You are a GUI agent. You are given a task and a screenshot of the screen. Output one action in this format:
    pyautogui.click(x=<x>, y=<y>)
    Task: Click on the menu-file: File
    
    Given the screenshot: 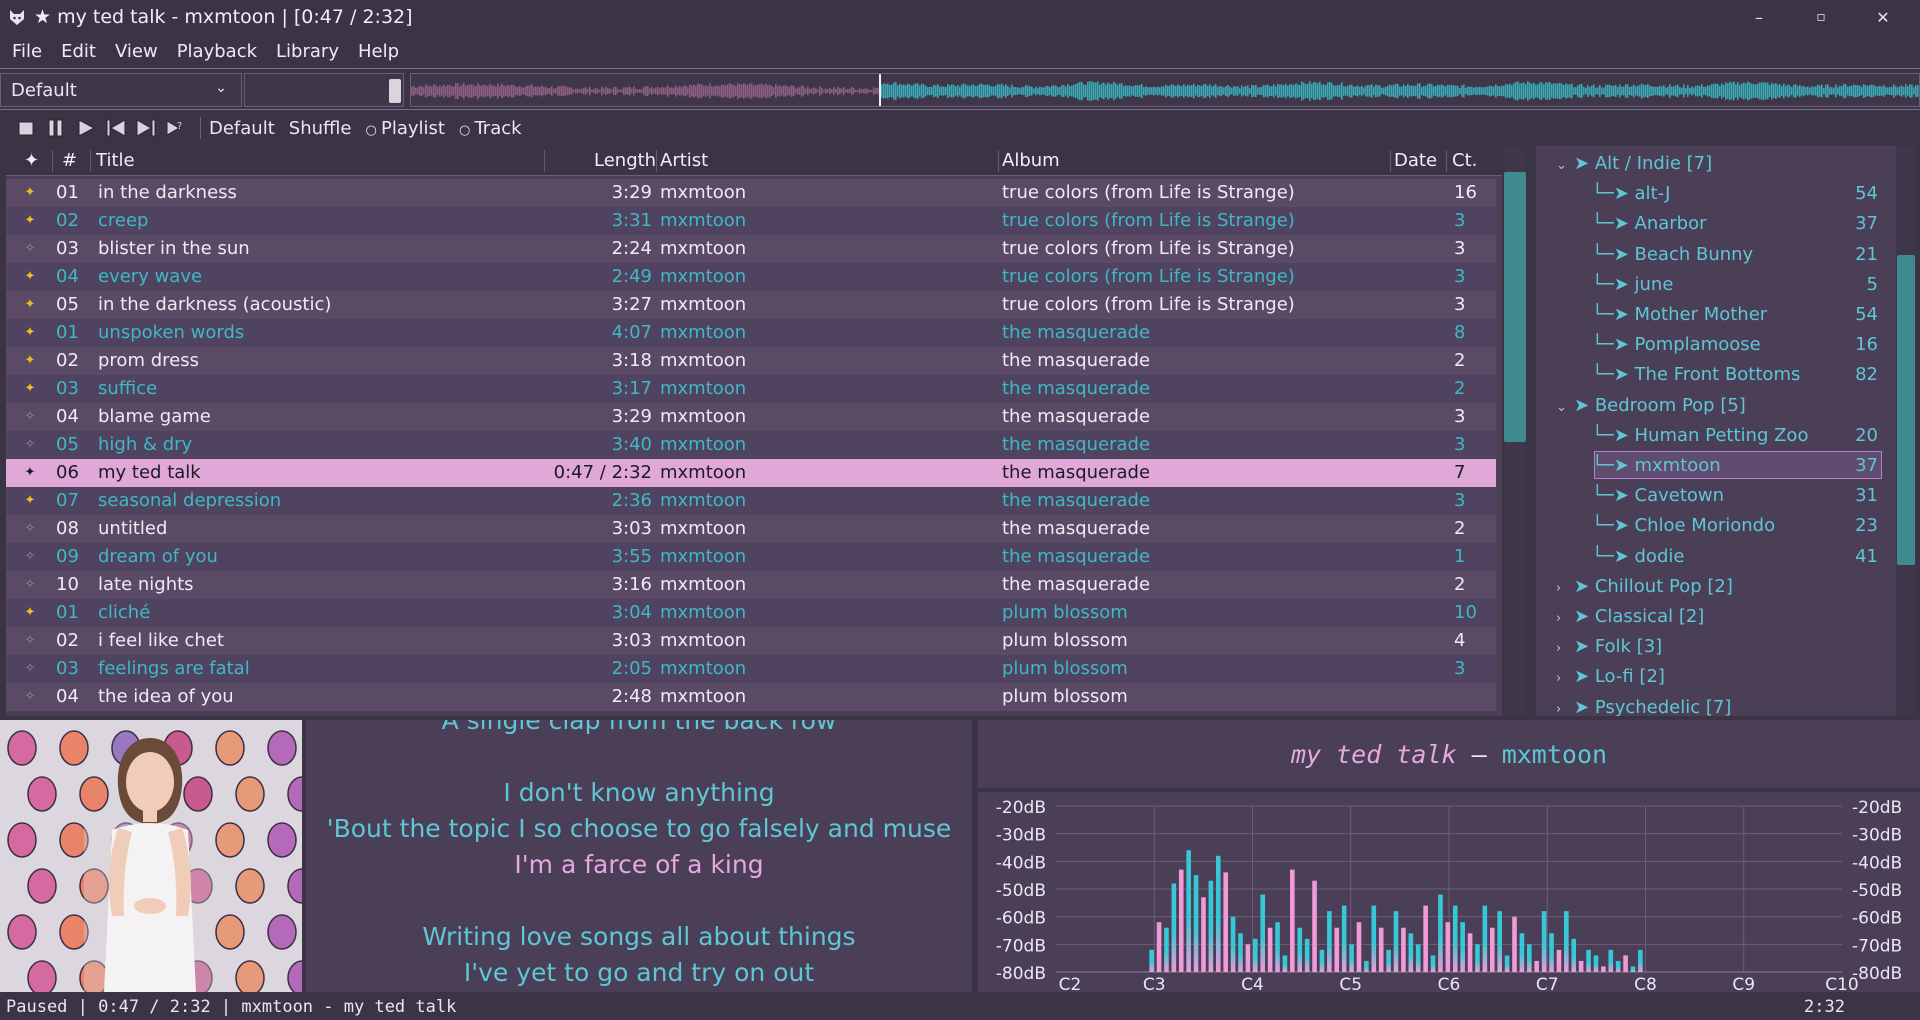 What is the action you would take?
    pyautogui.click(x=27, y=51)
    